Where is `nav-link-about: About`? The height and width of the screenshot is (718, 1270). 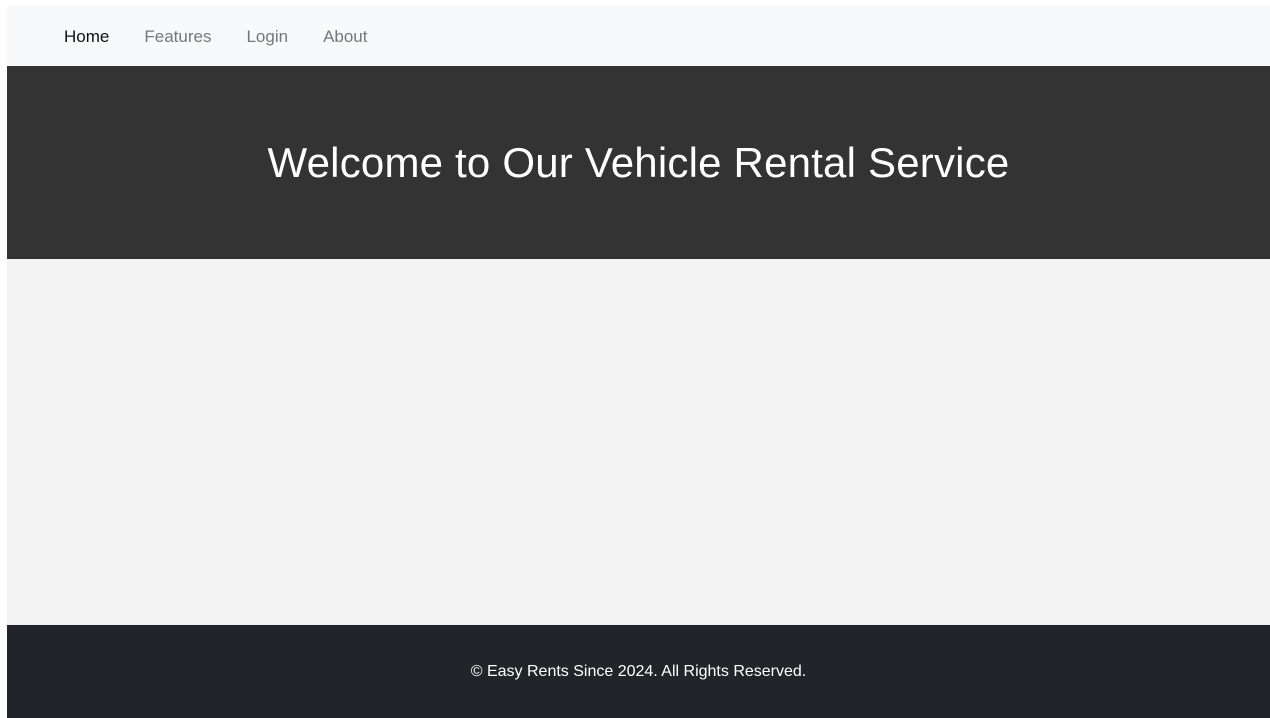 nav-link-about: About is located at coordinates (345, 36).